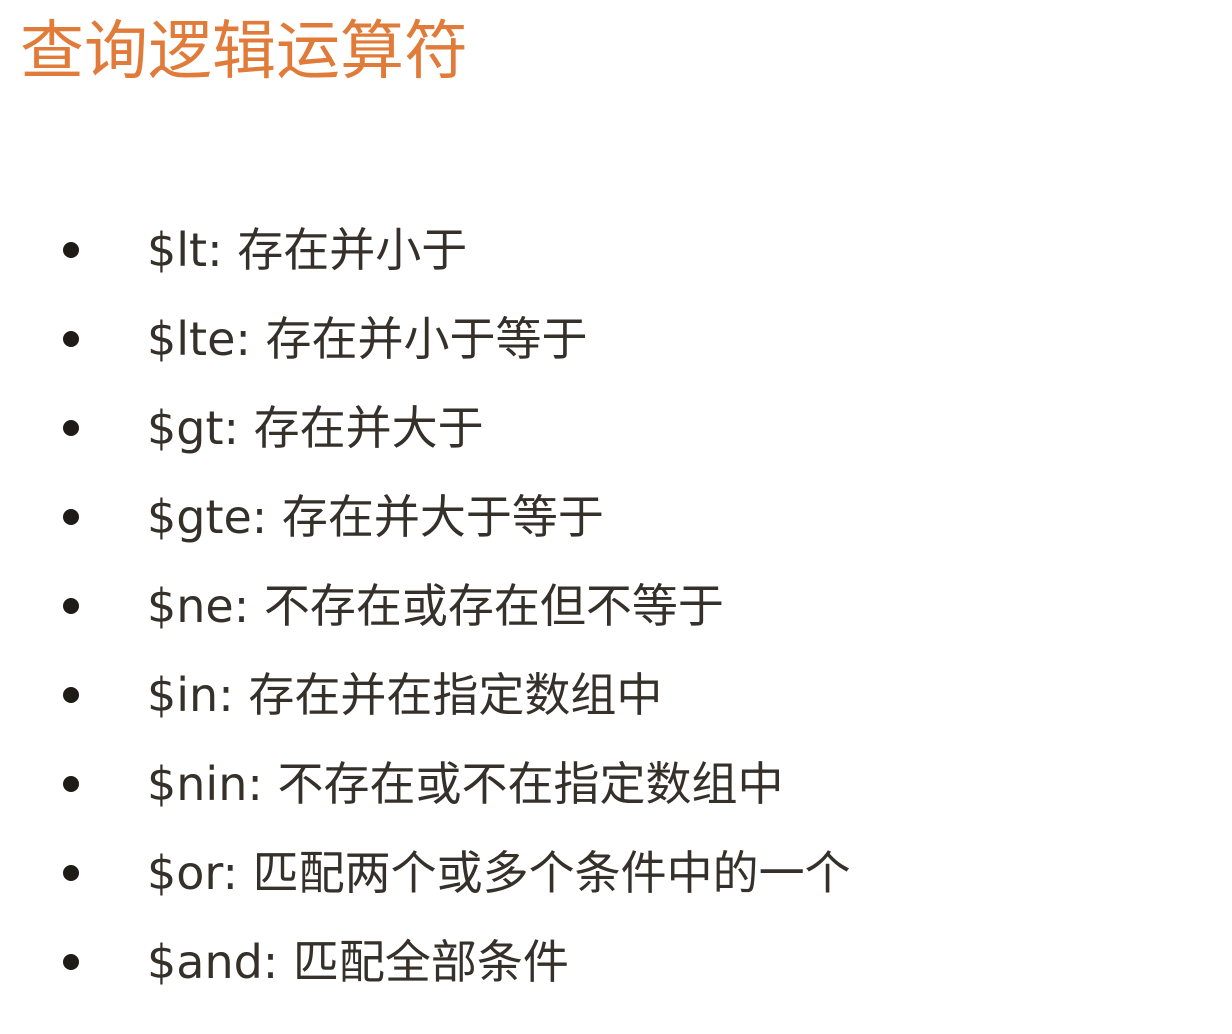 This screenshot has height=1034, width=1232. I want to click on list-item-text: $gt: 存在并大于, so click(315, 428).